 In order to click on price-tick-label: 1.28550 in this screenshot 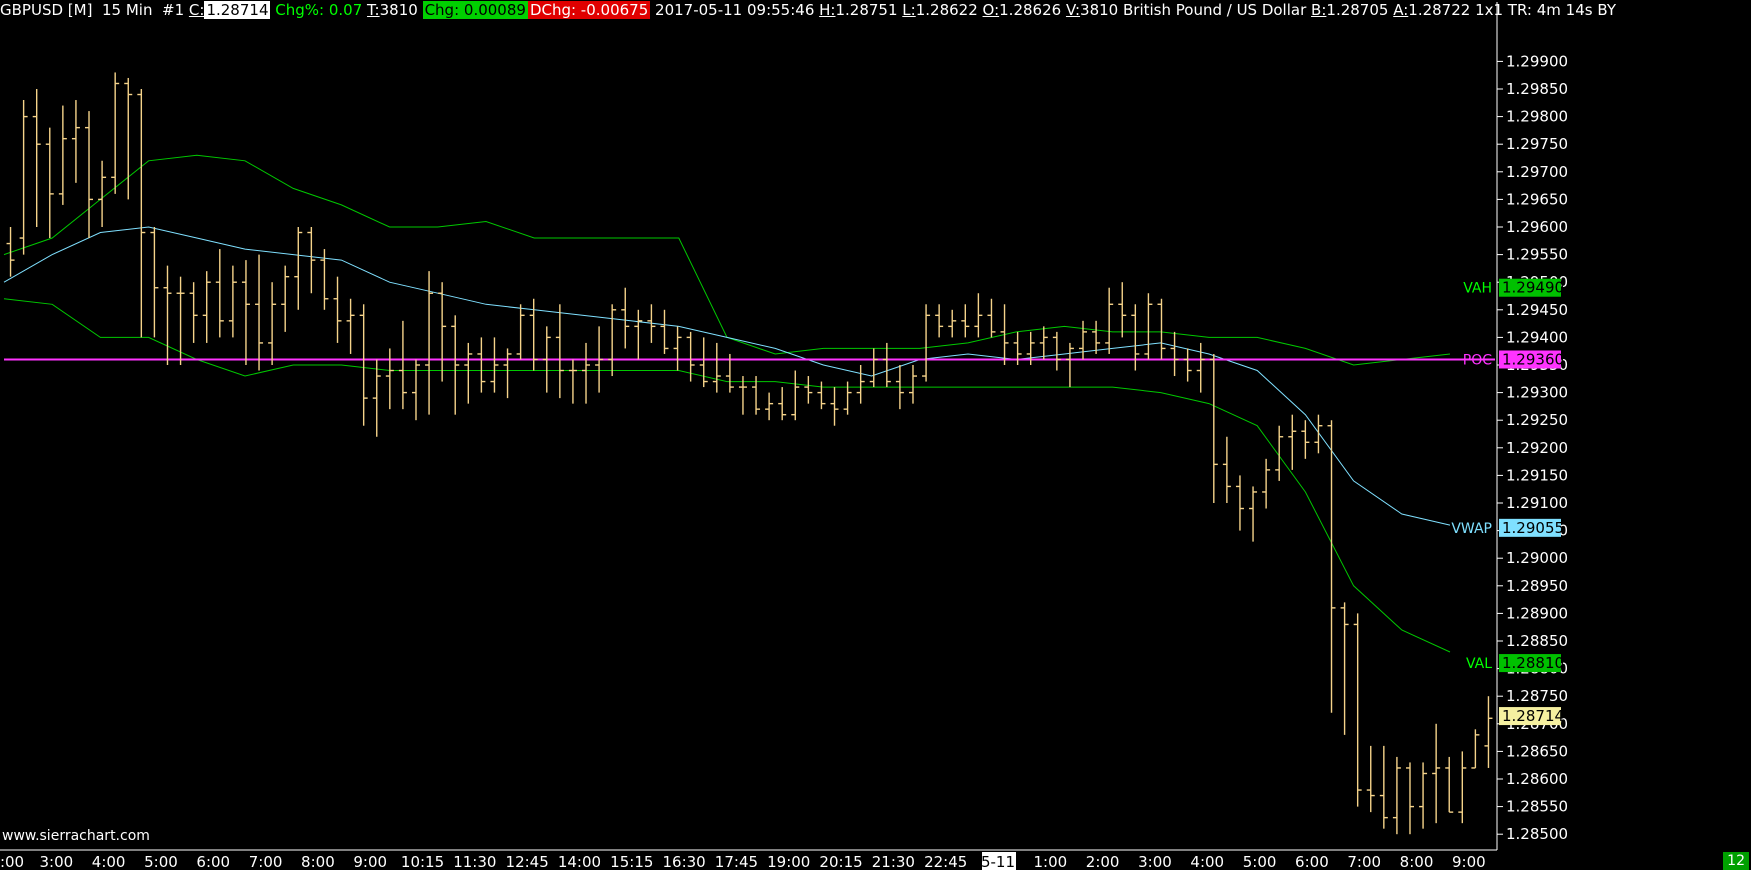, I will do `click(1537, 807)`.